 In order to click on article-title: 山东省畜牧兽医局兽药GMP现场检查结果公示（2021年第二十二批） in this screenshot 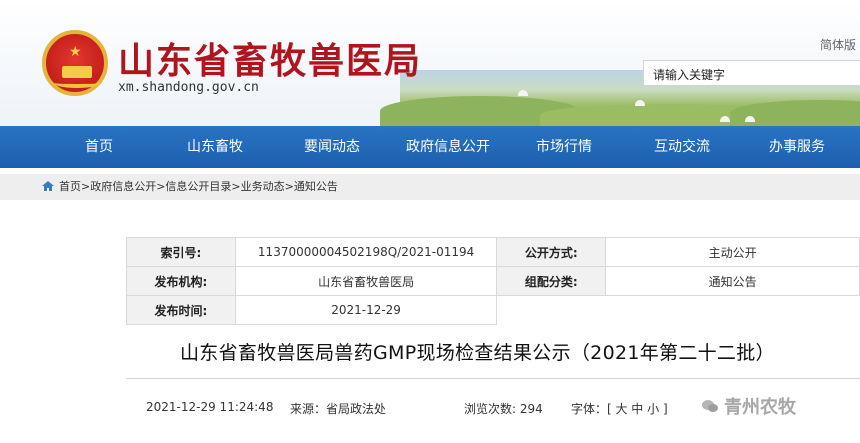, I will do `click(477, 353)`.